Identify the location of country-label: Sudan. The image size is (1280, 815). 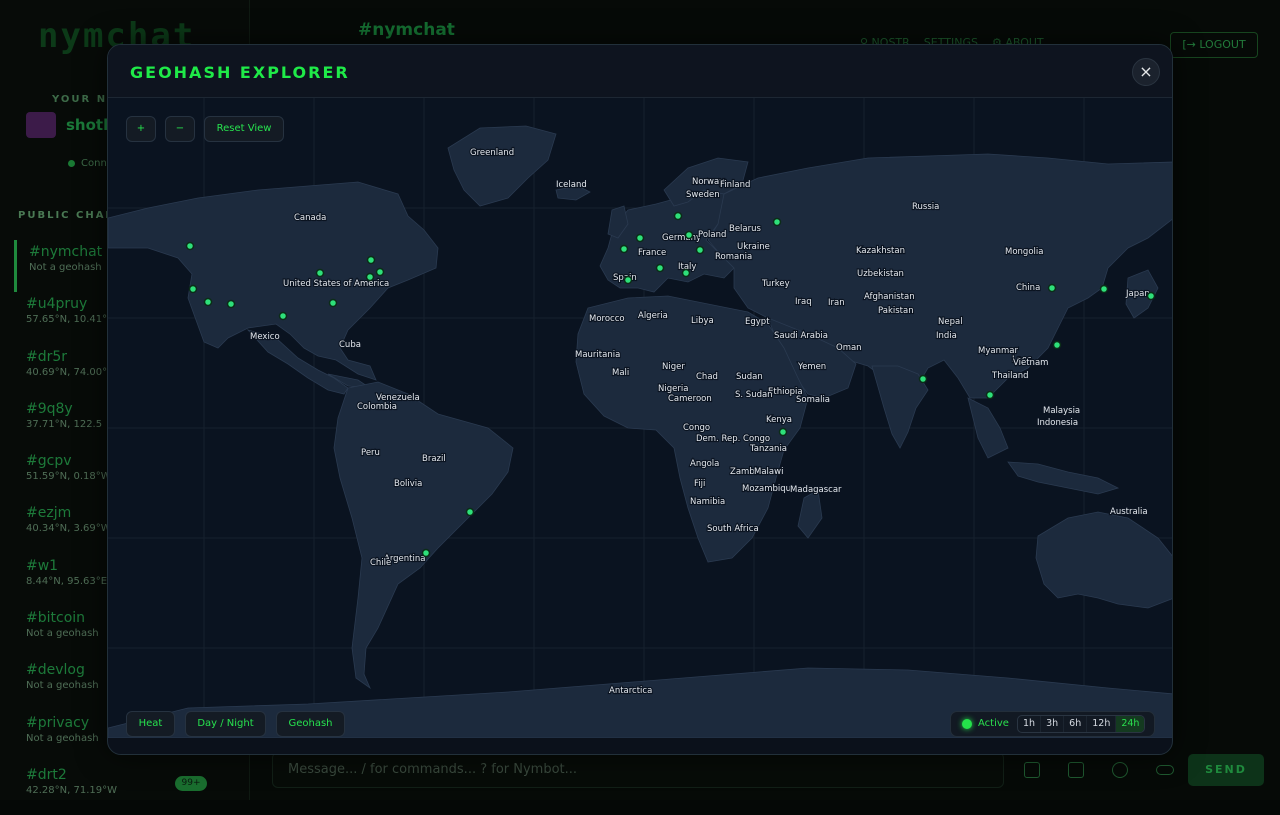
(749, 377).